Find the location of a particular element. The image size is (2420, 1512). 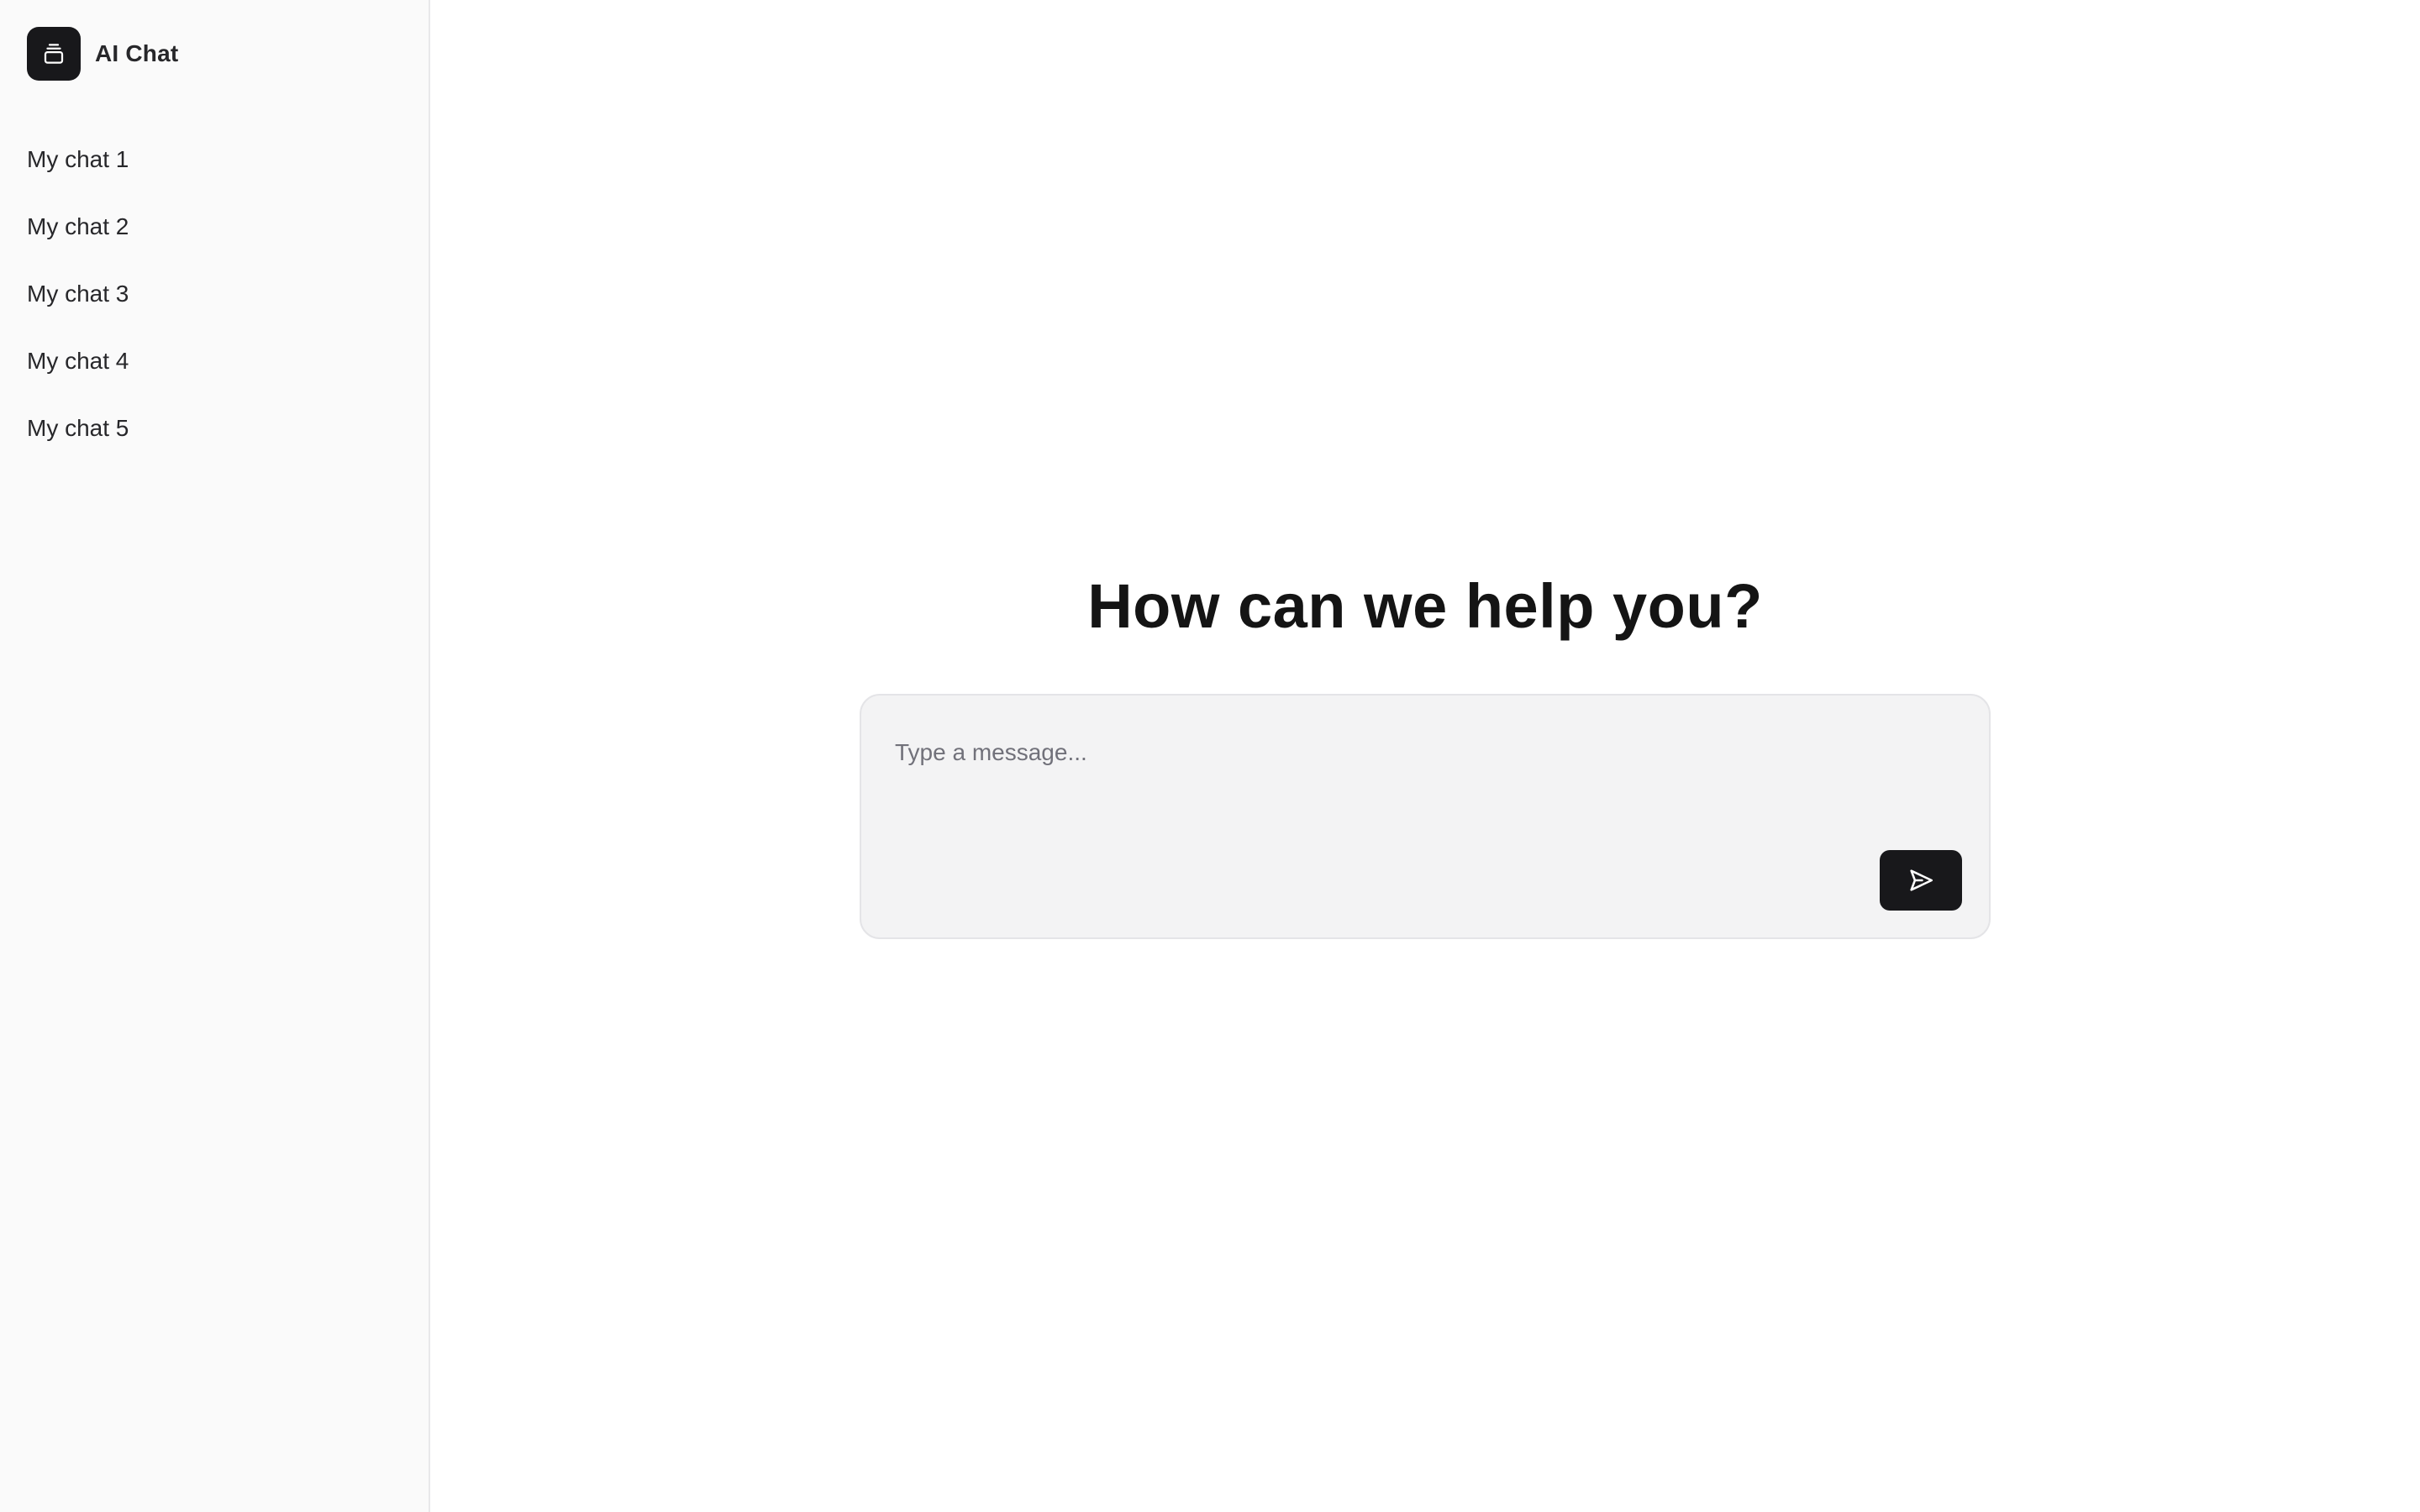

send-button is located at coordinates (1921, 880).